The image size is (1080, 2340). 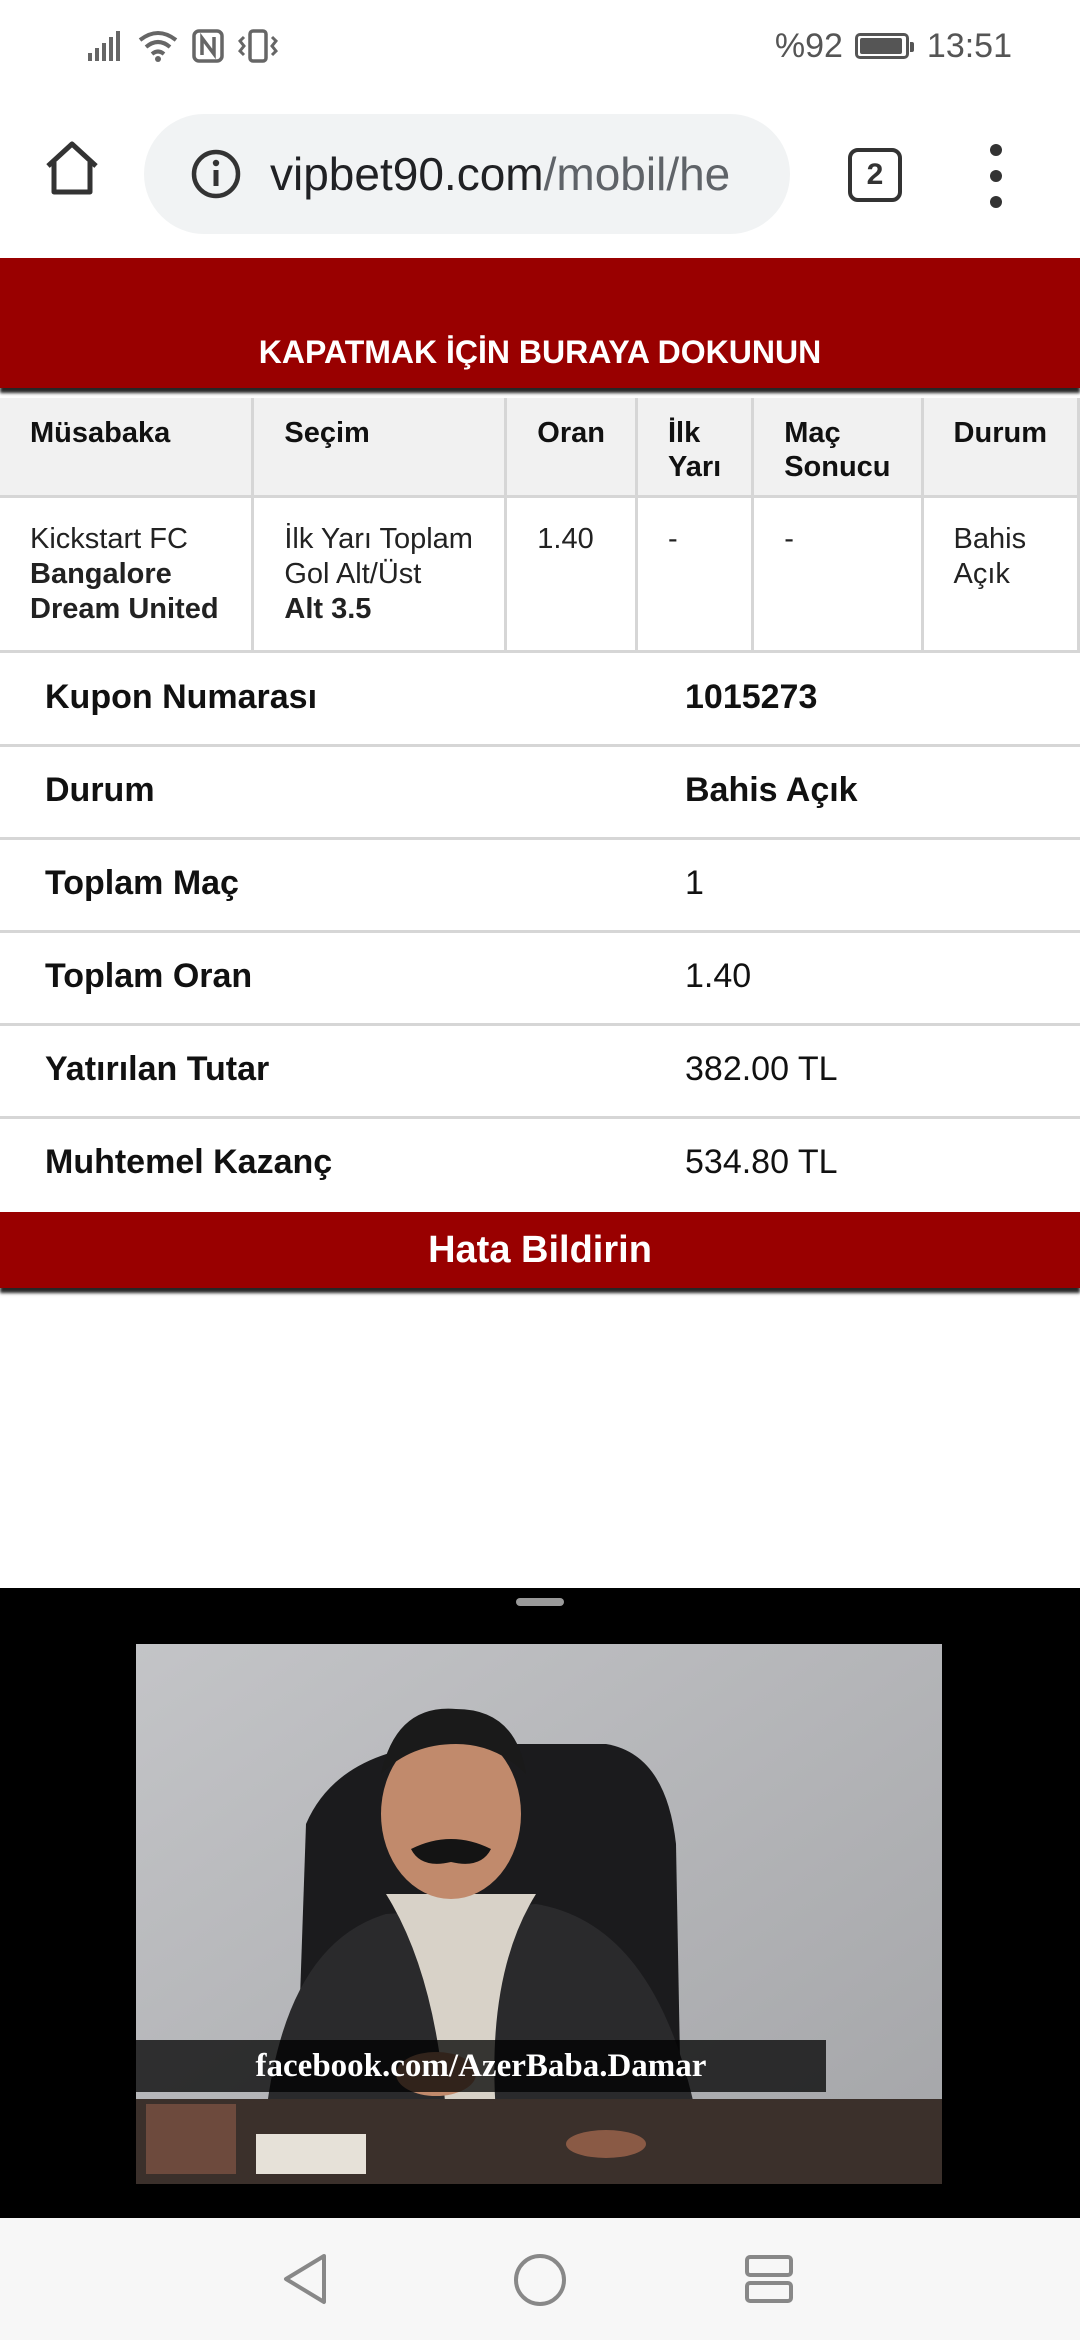 What do you see at coordinates (838, 574) in the screenshot?
I see `full-time-cell: -` at bounding box center [838, 574].